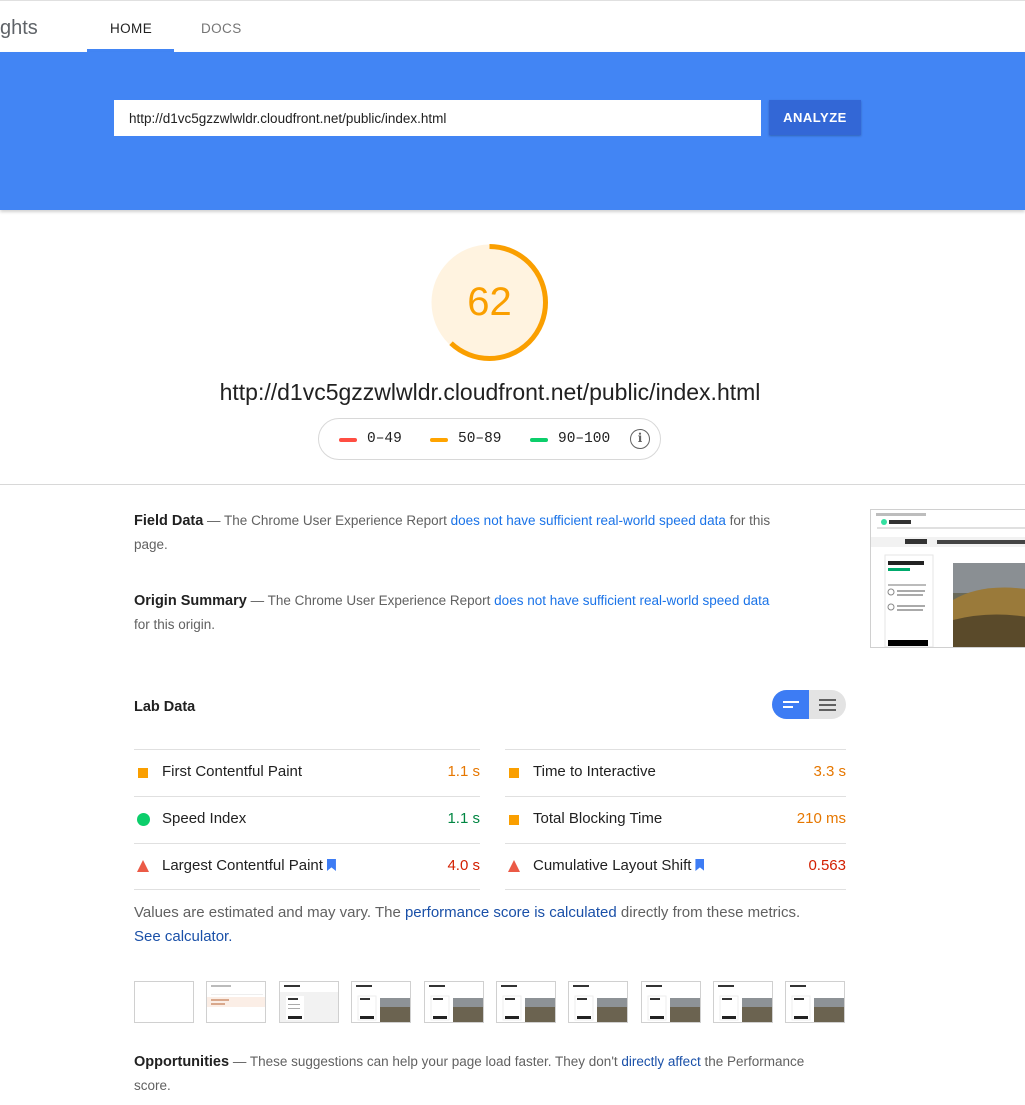 The image size is (1025, 1105). Describe the element at coordinates (675, 772) in the screenshot. I see `metric-time-to-interactive: Time to Interactive 3.3 s` at that location.